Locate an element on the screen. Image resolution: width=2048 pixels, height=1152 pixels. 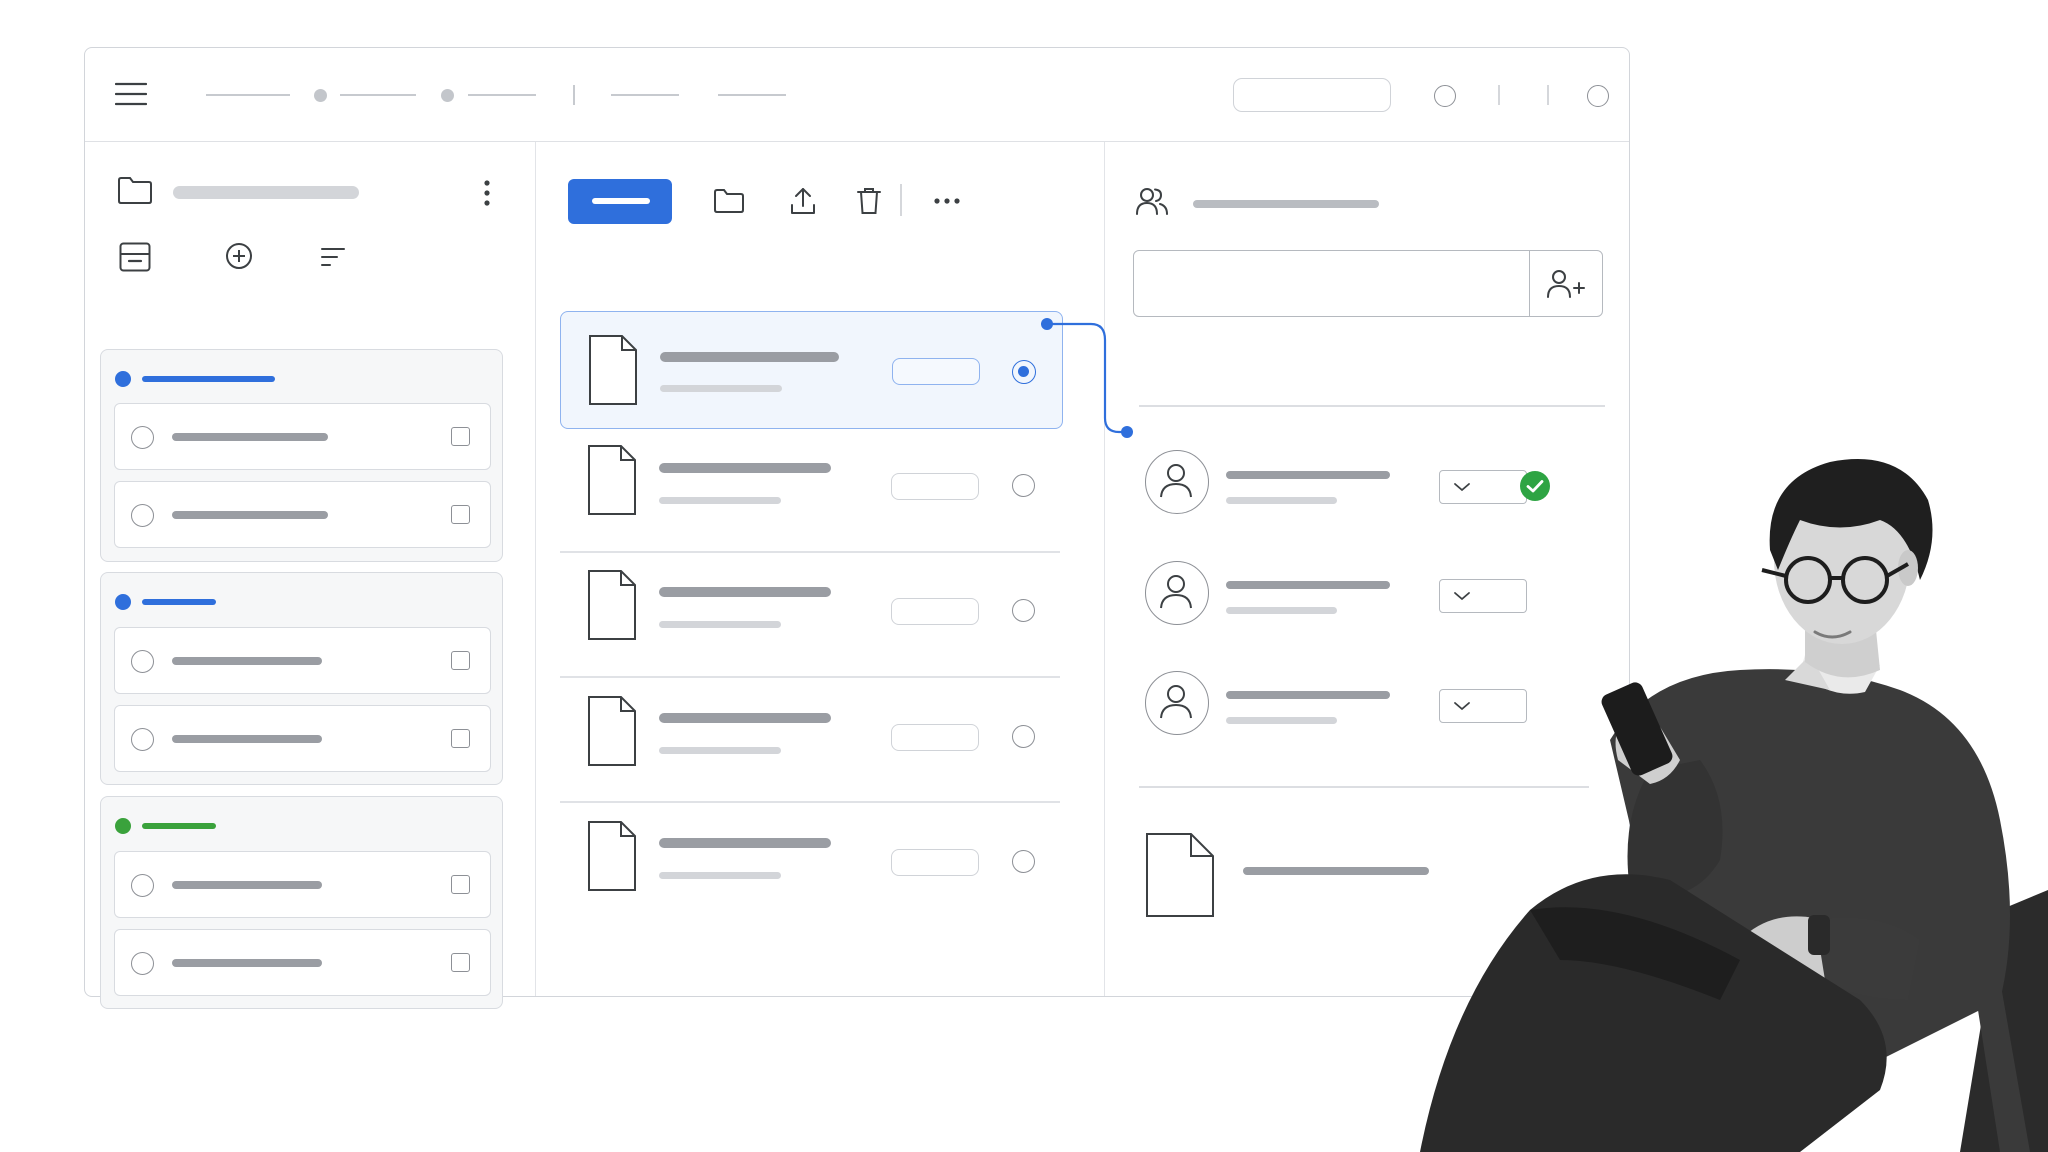
panel-title is located at coordinates (266, 192).